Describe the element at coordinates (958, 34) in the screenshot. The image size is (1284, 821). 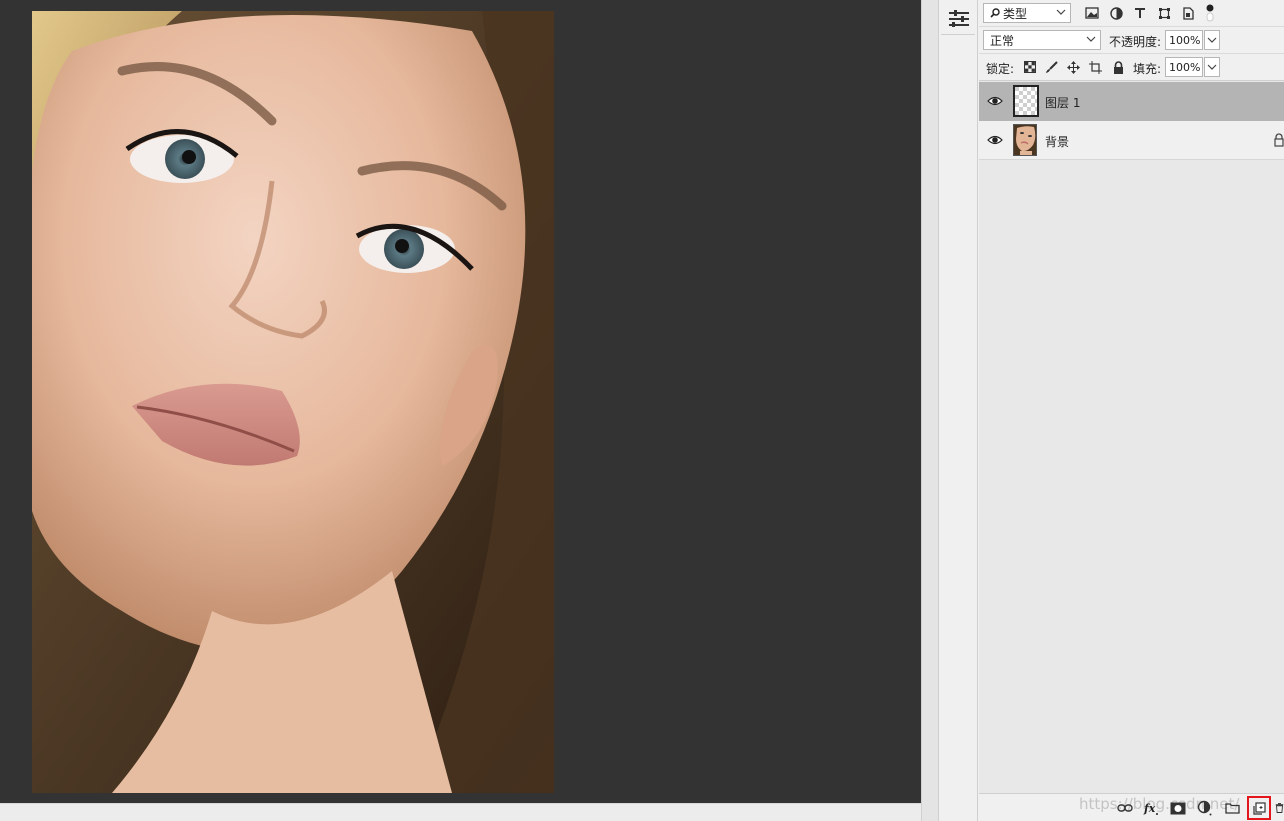
I see `strip-divider` at that location.